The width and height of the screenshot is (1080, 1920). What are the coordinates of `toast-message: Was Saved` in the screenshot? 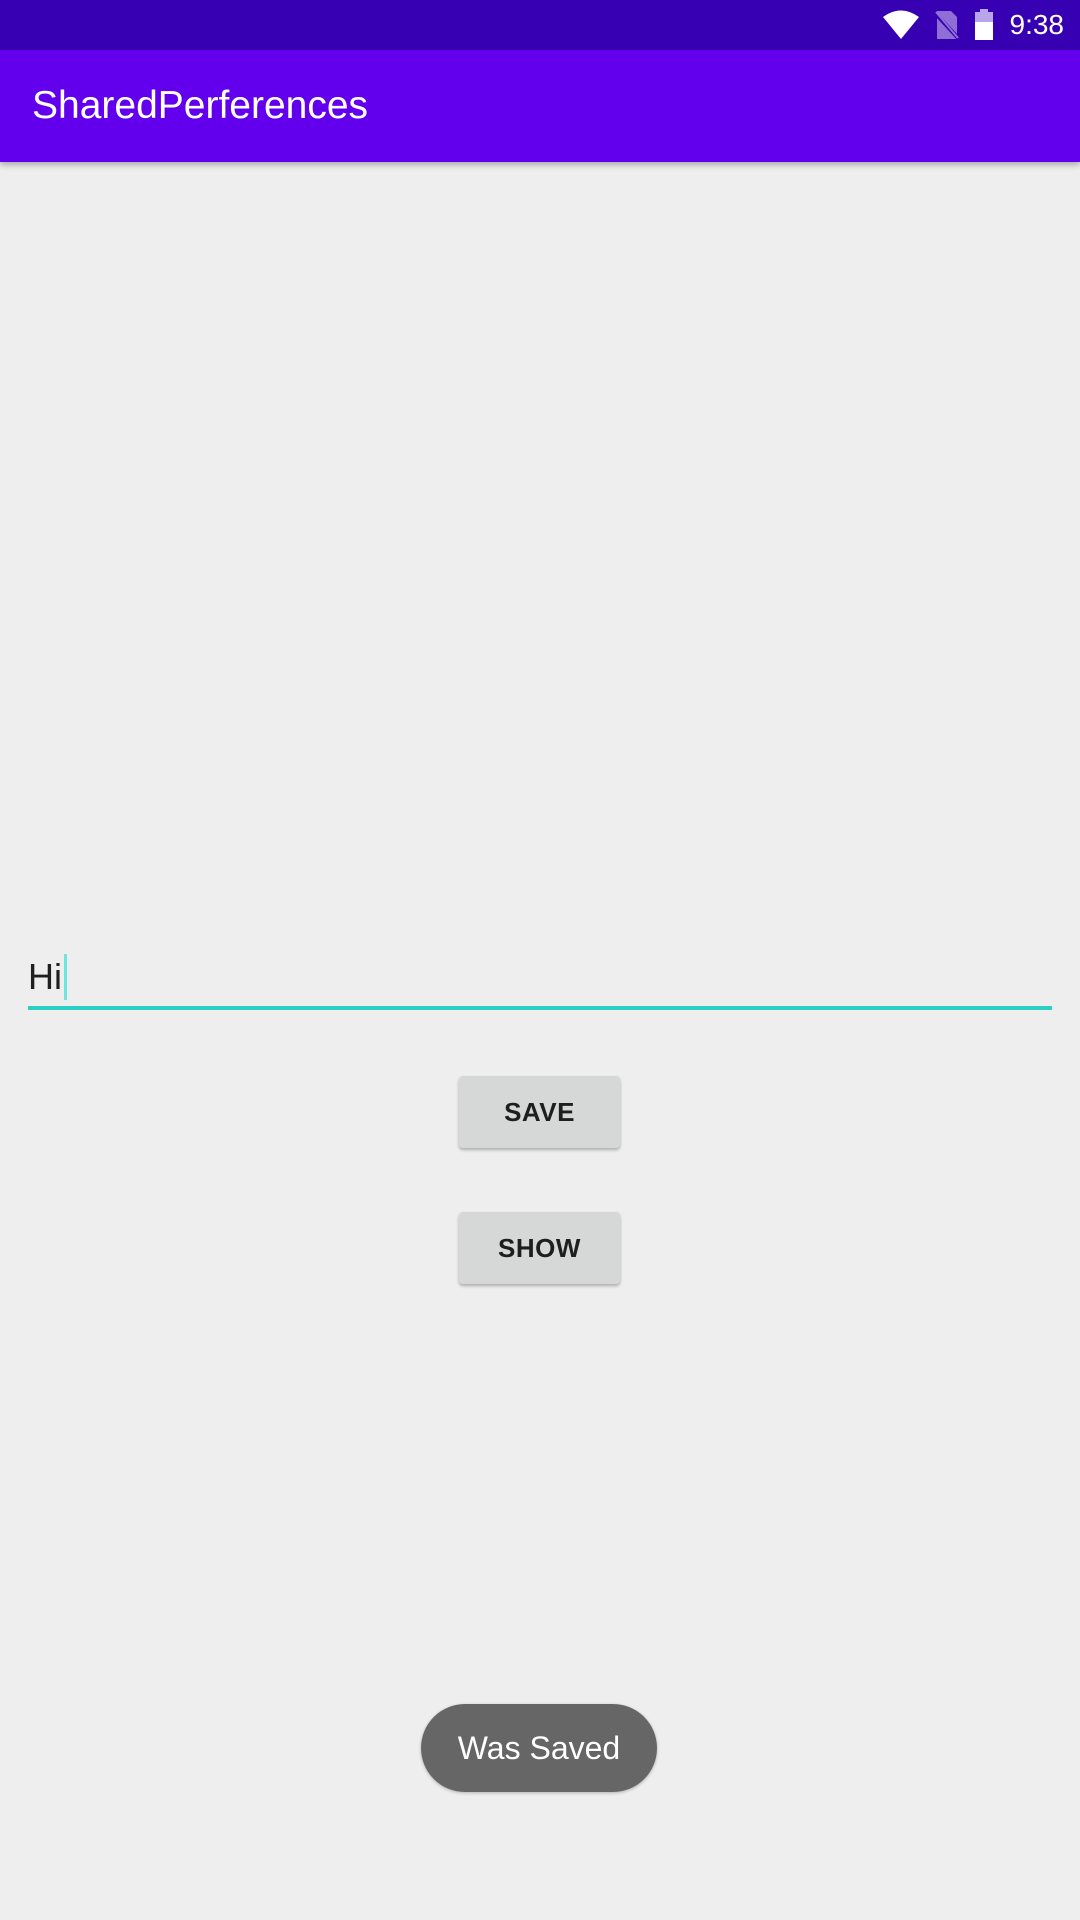 It's located at (539, 1748).